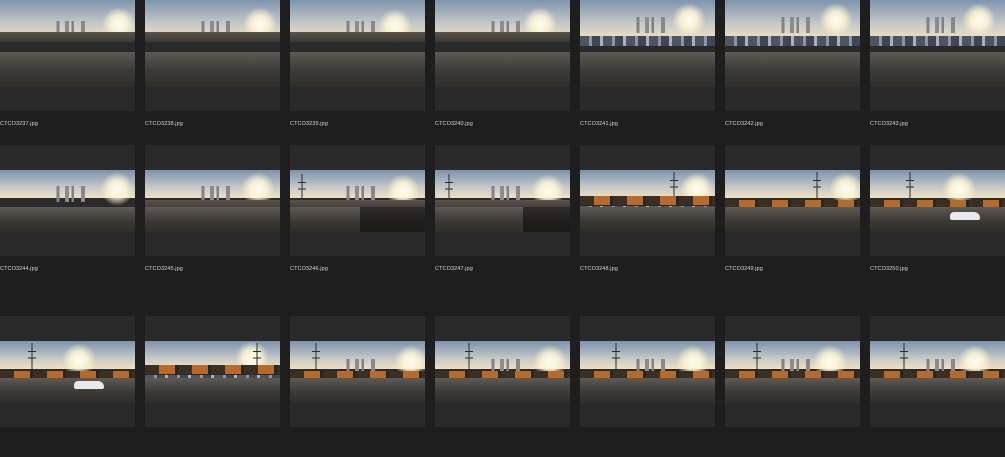 The image size is (1005, 457). What do you see at coordinates (599, 124) in the screenshot?
I see `thumbnail-filename: CTCO3241.jpg` at bounding box center [599, 124].